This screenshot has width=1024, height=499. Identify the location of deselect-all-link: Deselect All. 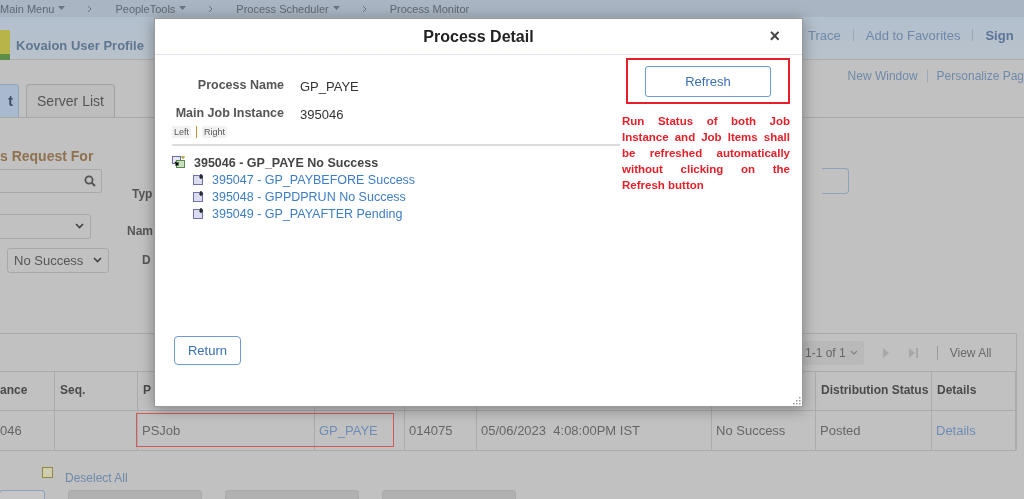
(96, 478).